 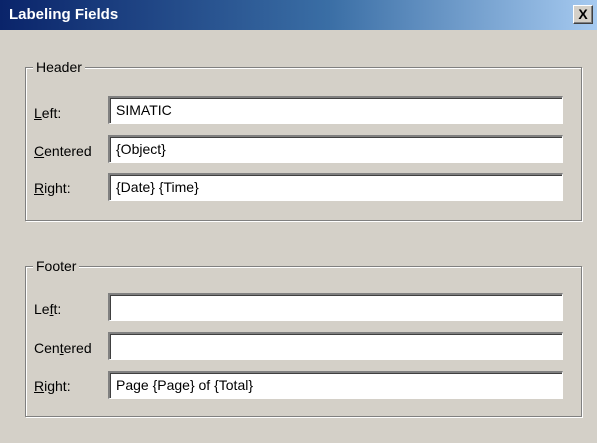 What do you see at coordinates (335, 385) in the screenshot?
I see `footer-right-input: Page {Page} of {Total}` at bounding box center [335, 385].